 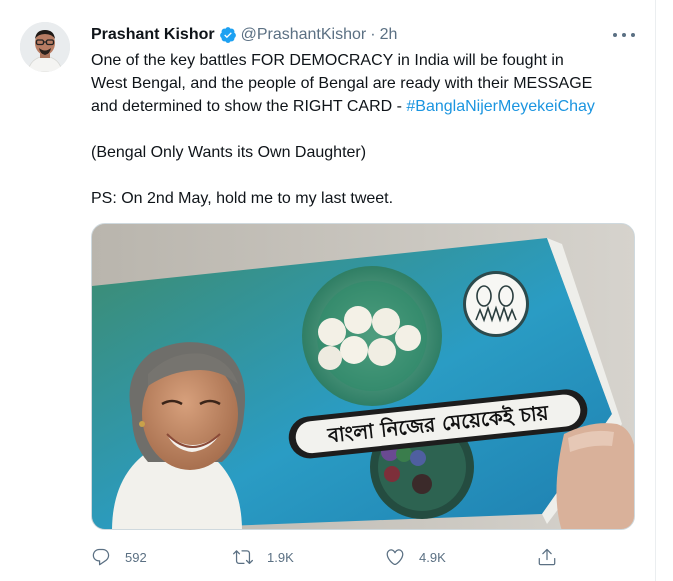 I want to click on reply-button: 592, so click(x=119, y=557).